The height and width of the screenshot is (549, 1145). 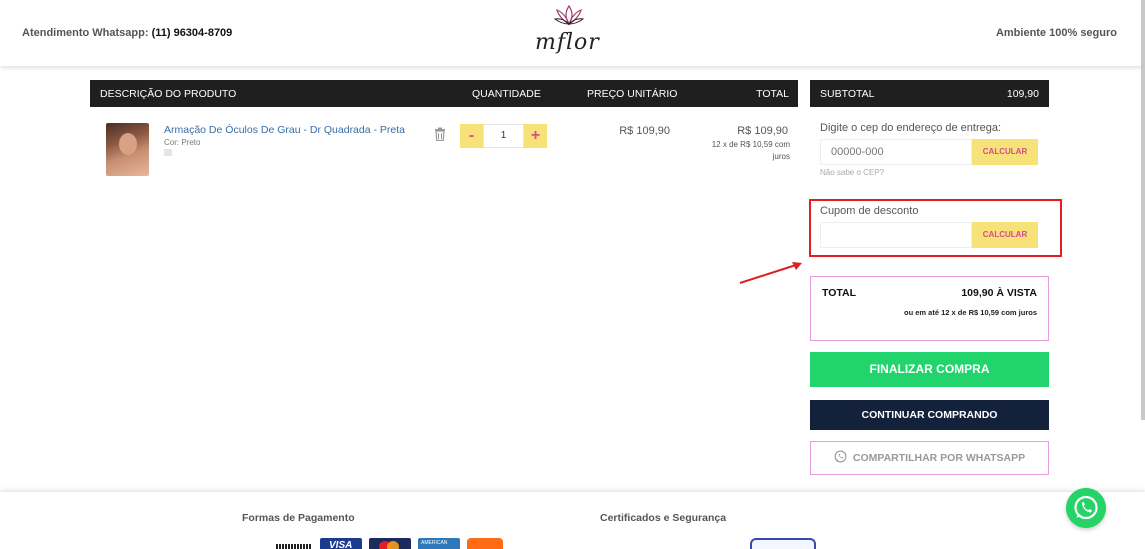 I want to click on share-whatsapp-button: COMPARTILHAR POR WHATSAPP, so click(x=929, y=458).